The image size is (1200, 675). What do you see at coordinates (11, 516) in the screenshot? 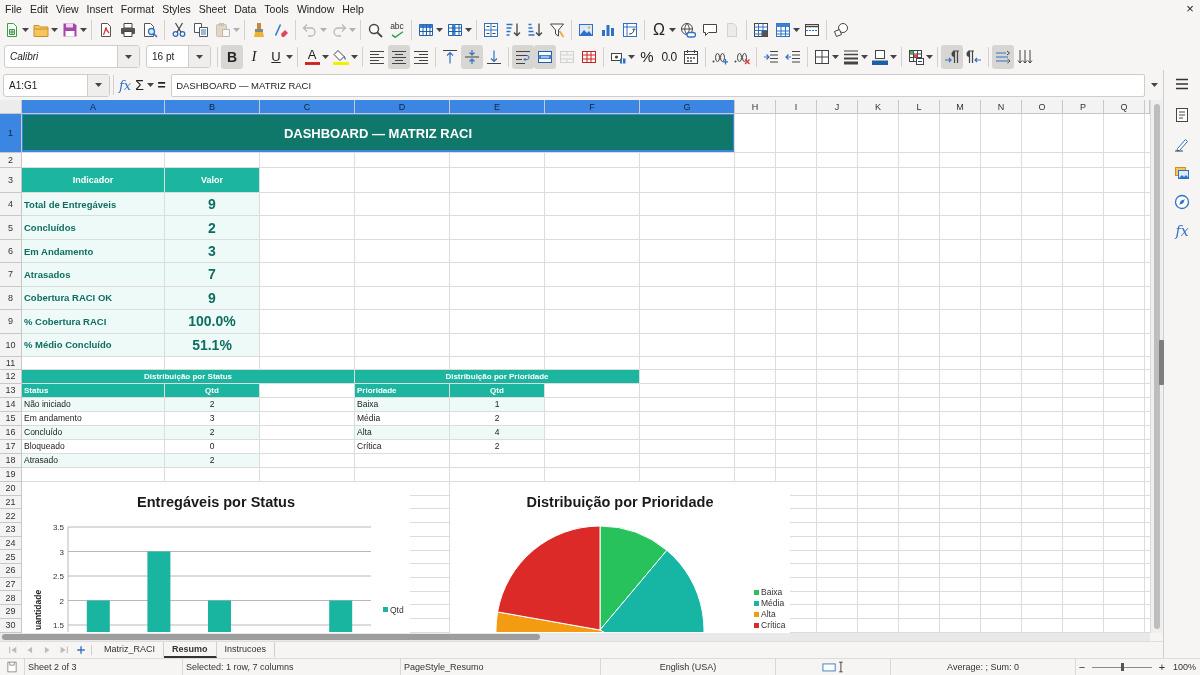
I see `row-header: 22` at bounding box center [11, 516].